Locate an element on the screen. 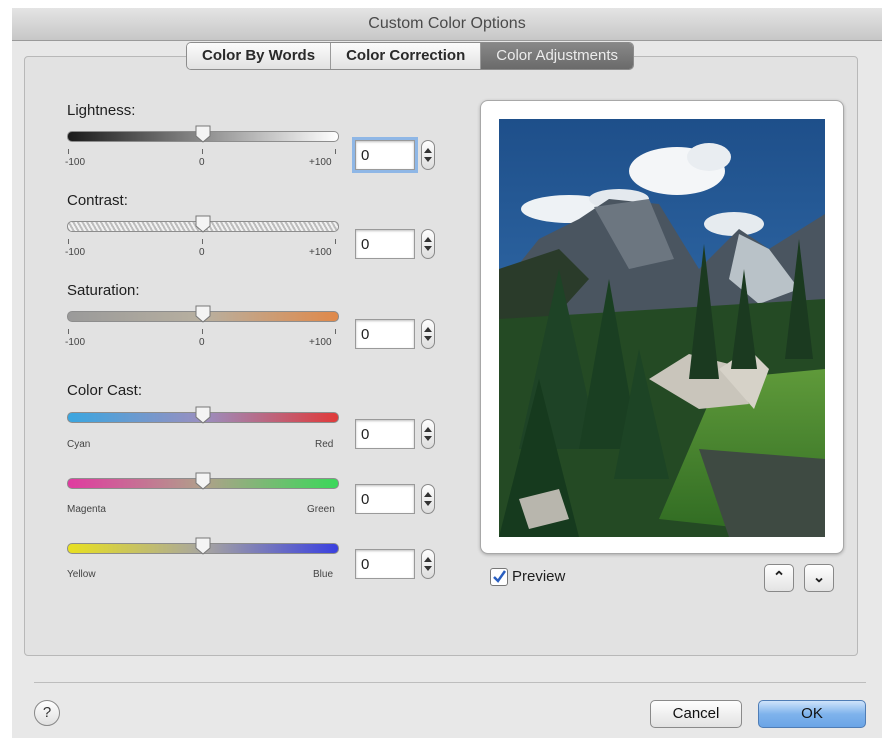  lightness-slider-knob is located at coordinates (203, 134).